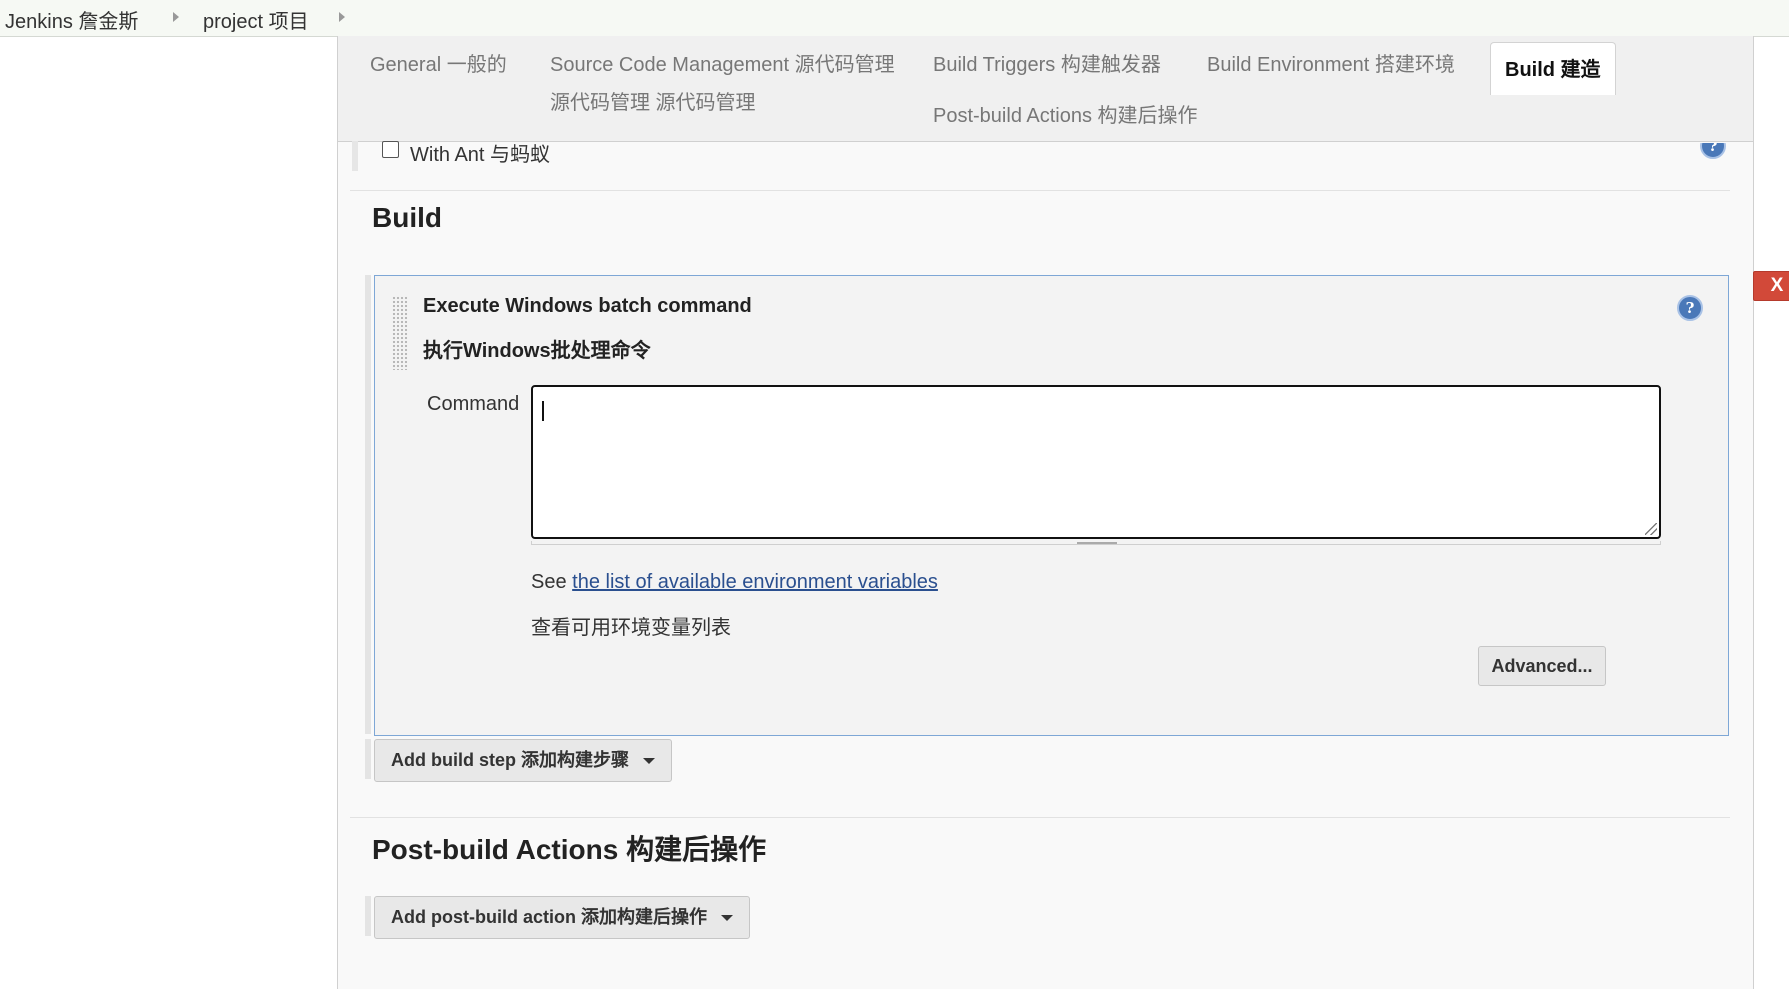  I want to click on with-ant-option: With Ant 与蚂蚁, so click(1045, 156).